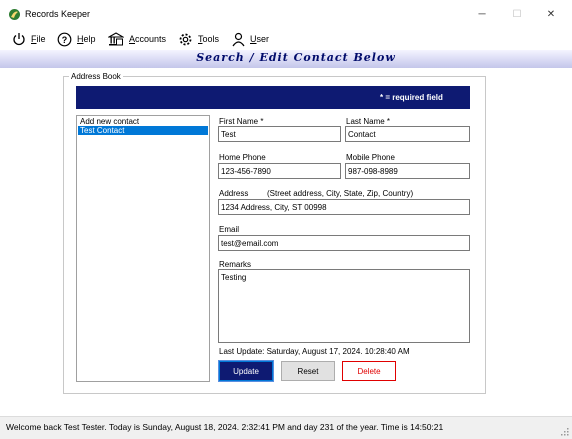  I want to click on menu-accounts-label: Accounts, so click(148, 39).